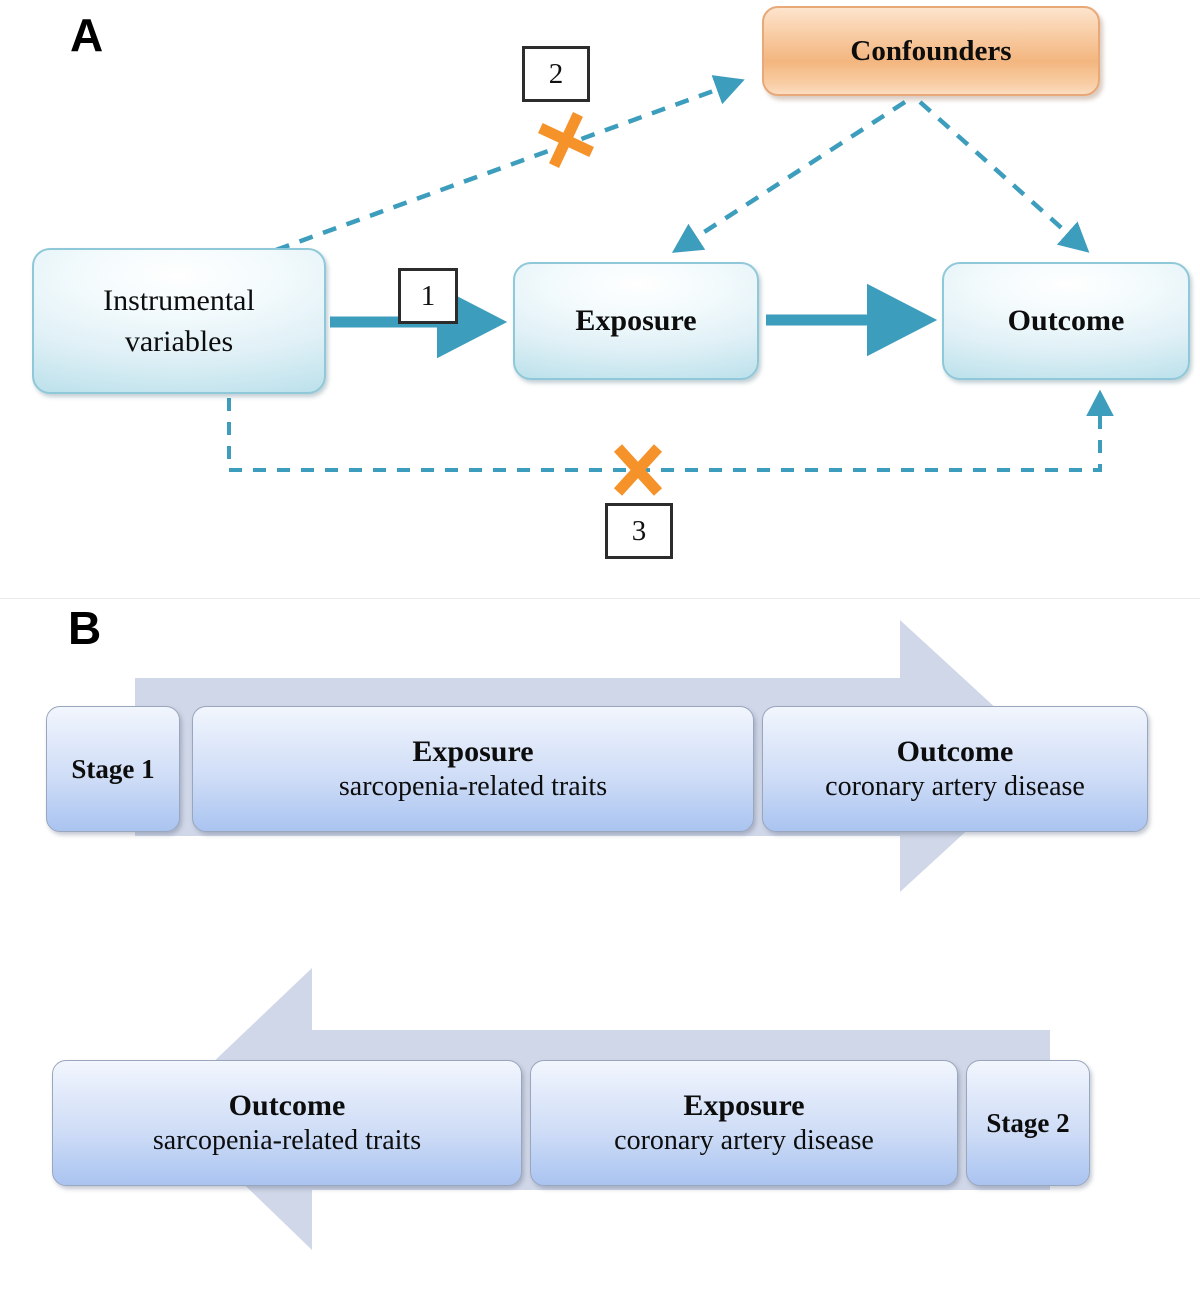  Describe the element at coordinates (638, 470) in the screenshot. I see `block-marker-3-icon` at that location.